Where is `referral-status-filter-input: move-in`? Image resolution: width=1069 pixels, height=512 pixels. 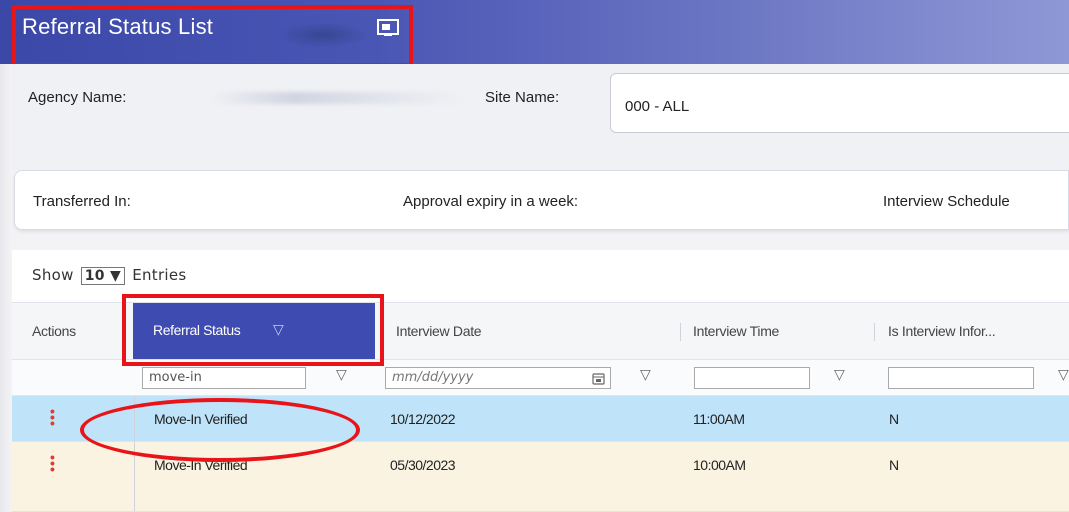 referral-status-filter-input: move-in is located at coordinates (224, 378).